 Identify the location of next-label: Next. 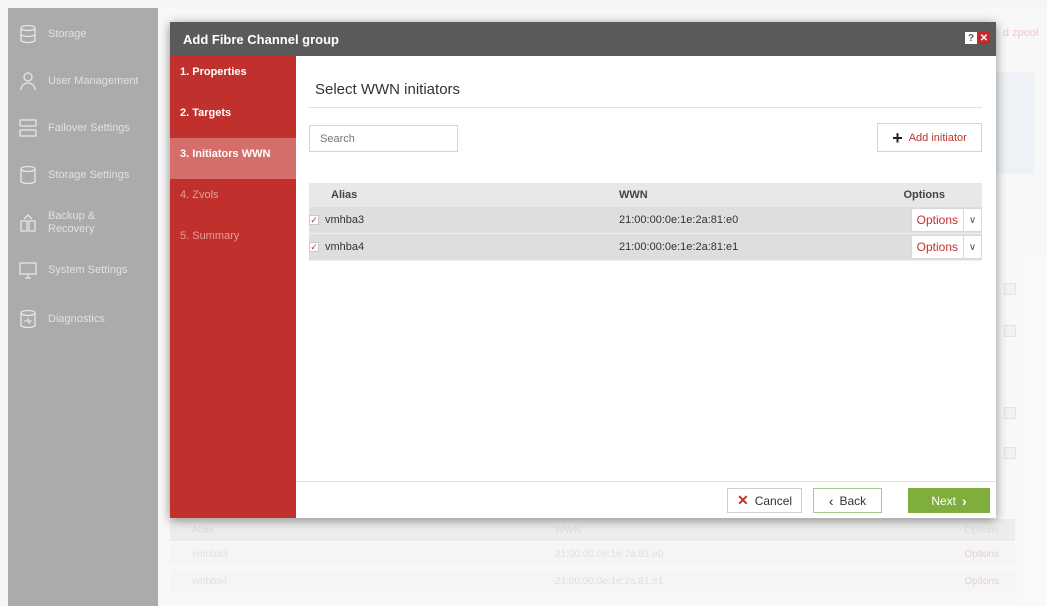
(943, 500).